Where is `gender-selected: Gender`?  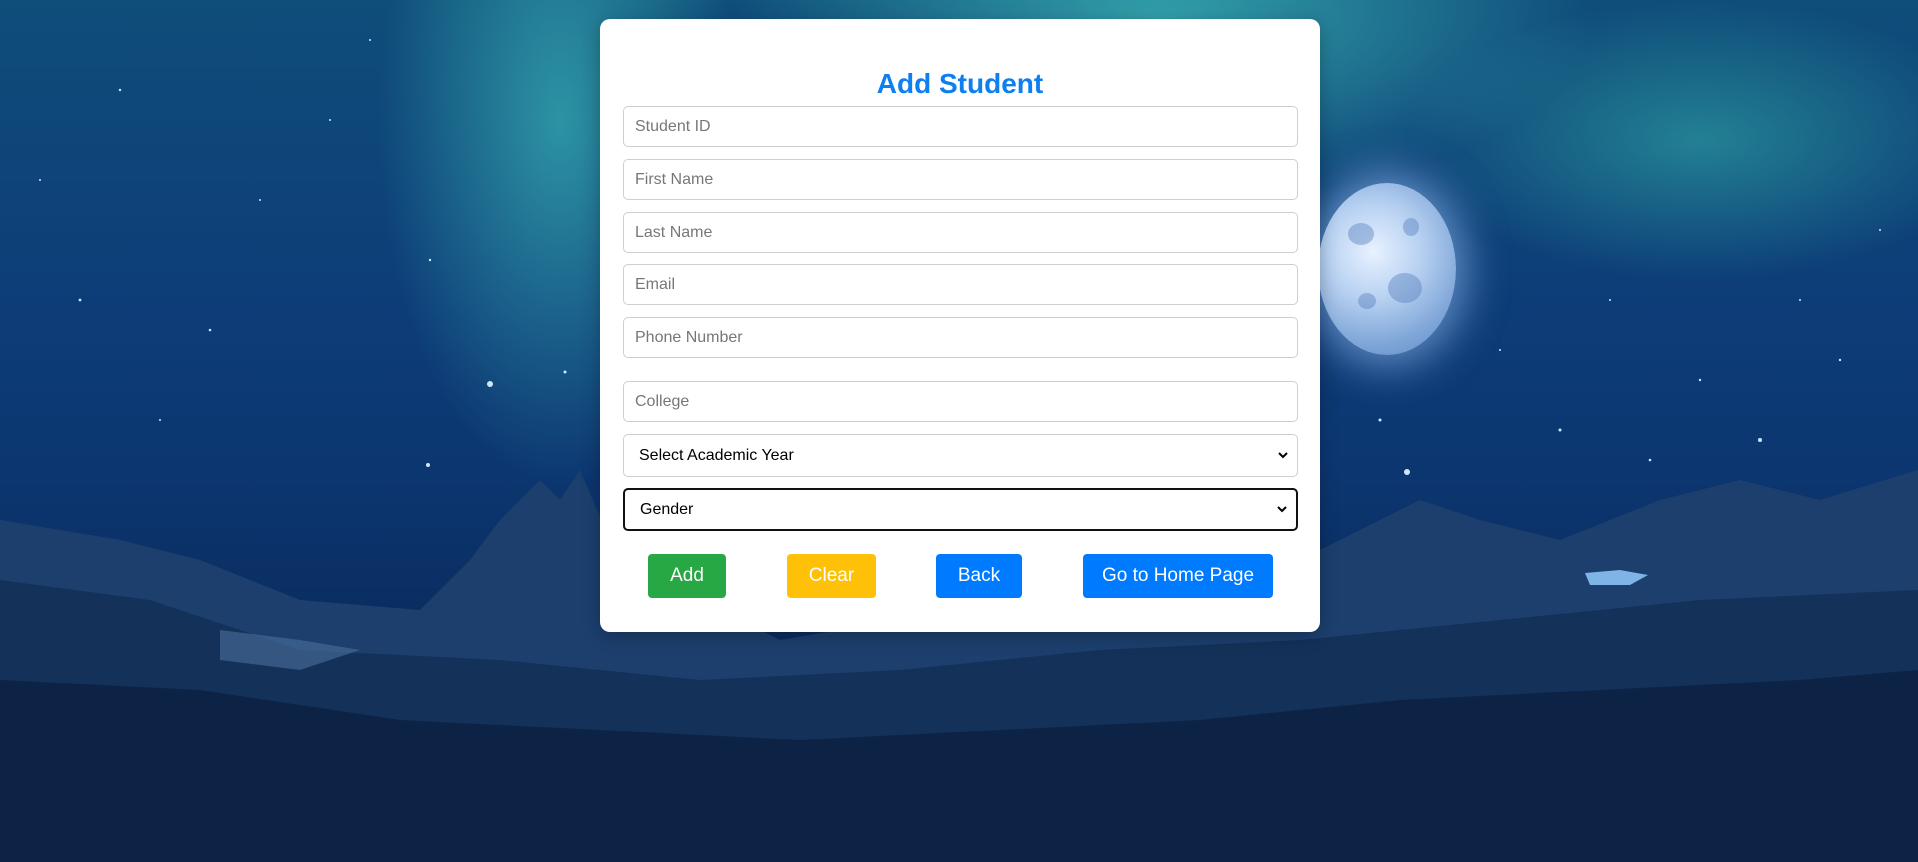 gender-selected: Gender is located at coordinates (667, 509).